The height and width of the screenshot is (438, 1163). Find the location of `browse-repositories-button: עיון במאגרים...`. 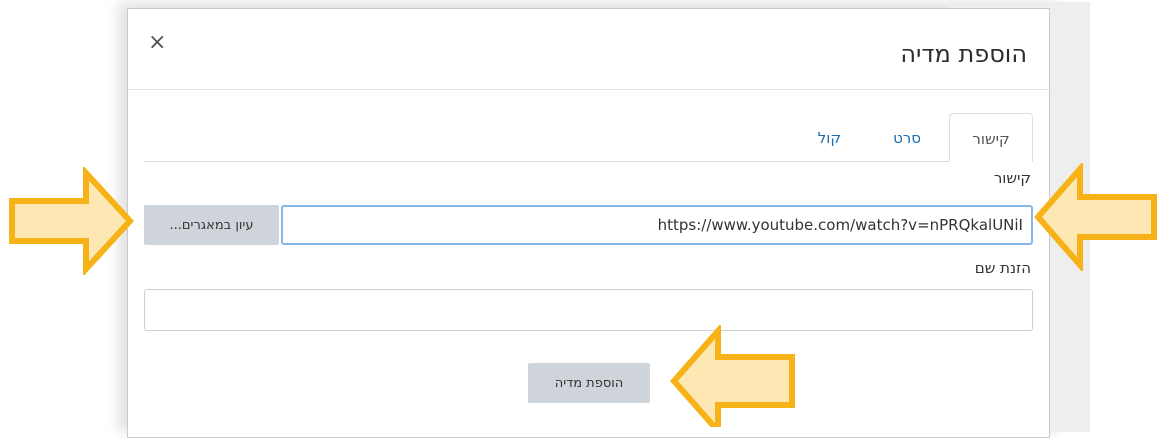

browse-repositories-button: עיון במאגרים... is located at coordinates (211, 225).